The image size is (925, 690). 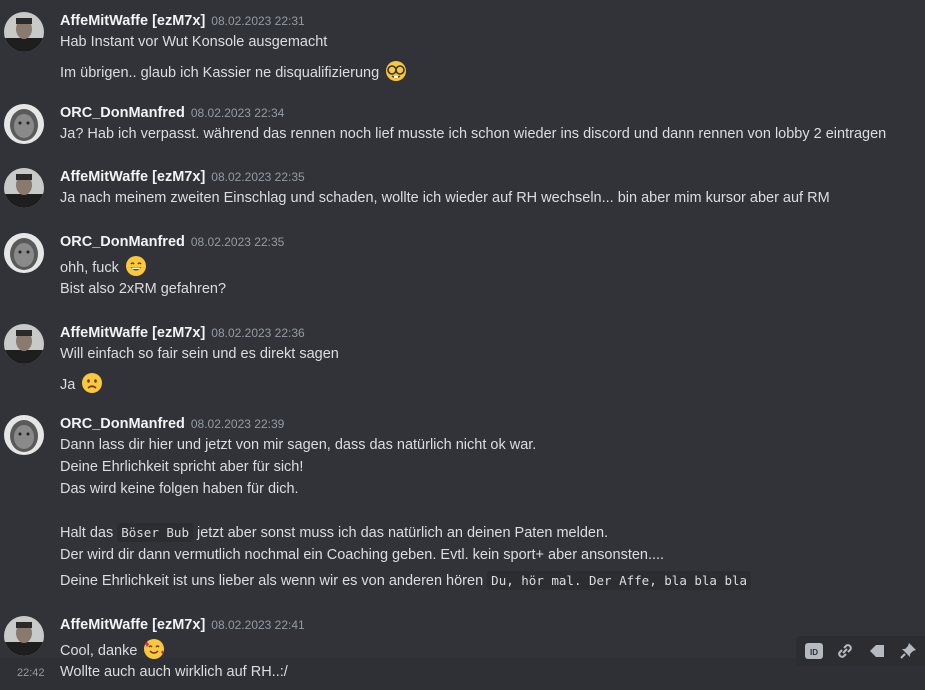 I want to click on message-text: Wollte auch auch wirklich auf RH..:/, so click(x=174, y=672).